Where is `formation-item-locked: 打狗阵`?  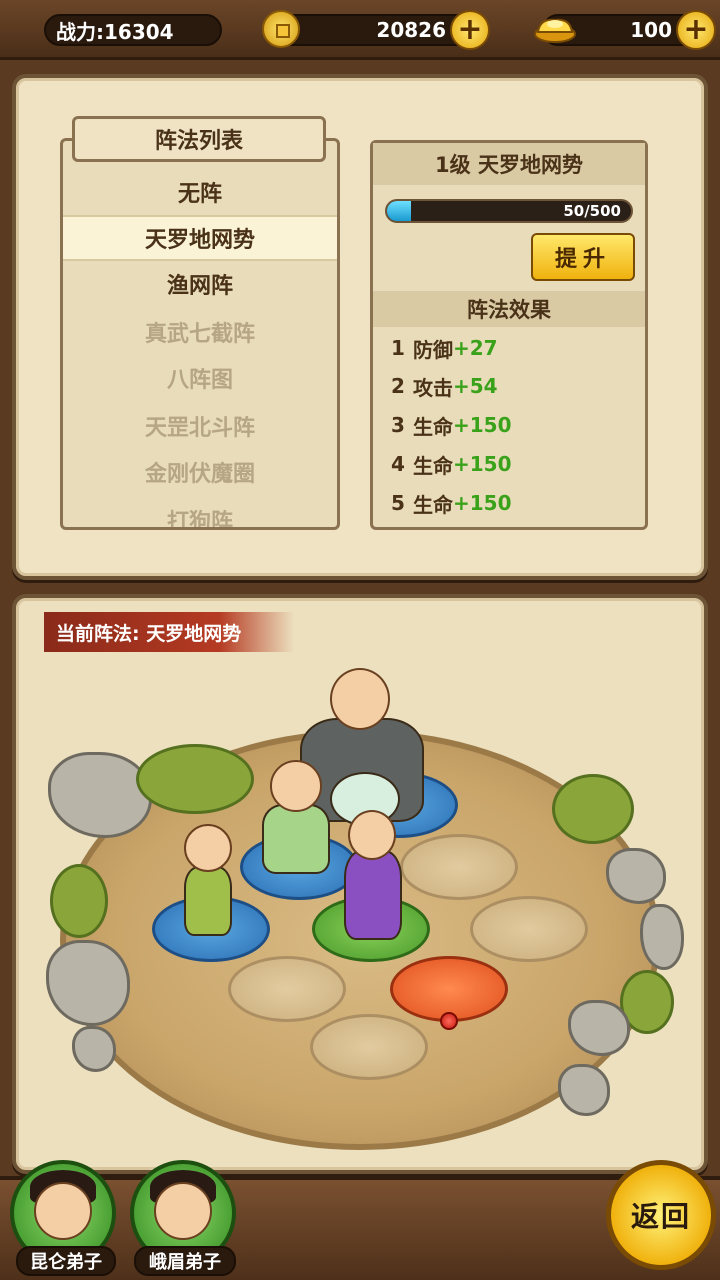
formation-item-locked: 打狗阵 is located at coordinates (200, 512).